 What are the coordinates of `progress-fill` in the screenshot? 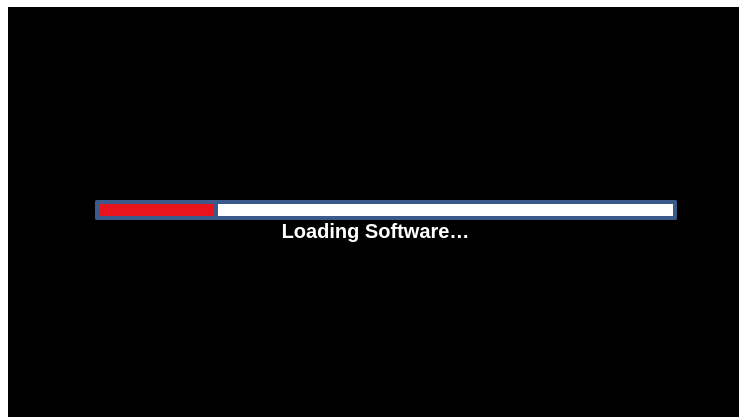 It's located at (156, 210).